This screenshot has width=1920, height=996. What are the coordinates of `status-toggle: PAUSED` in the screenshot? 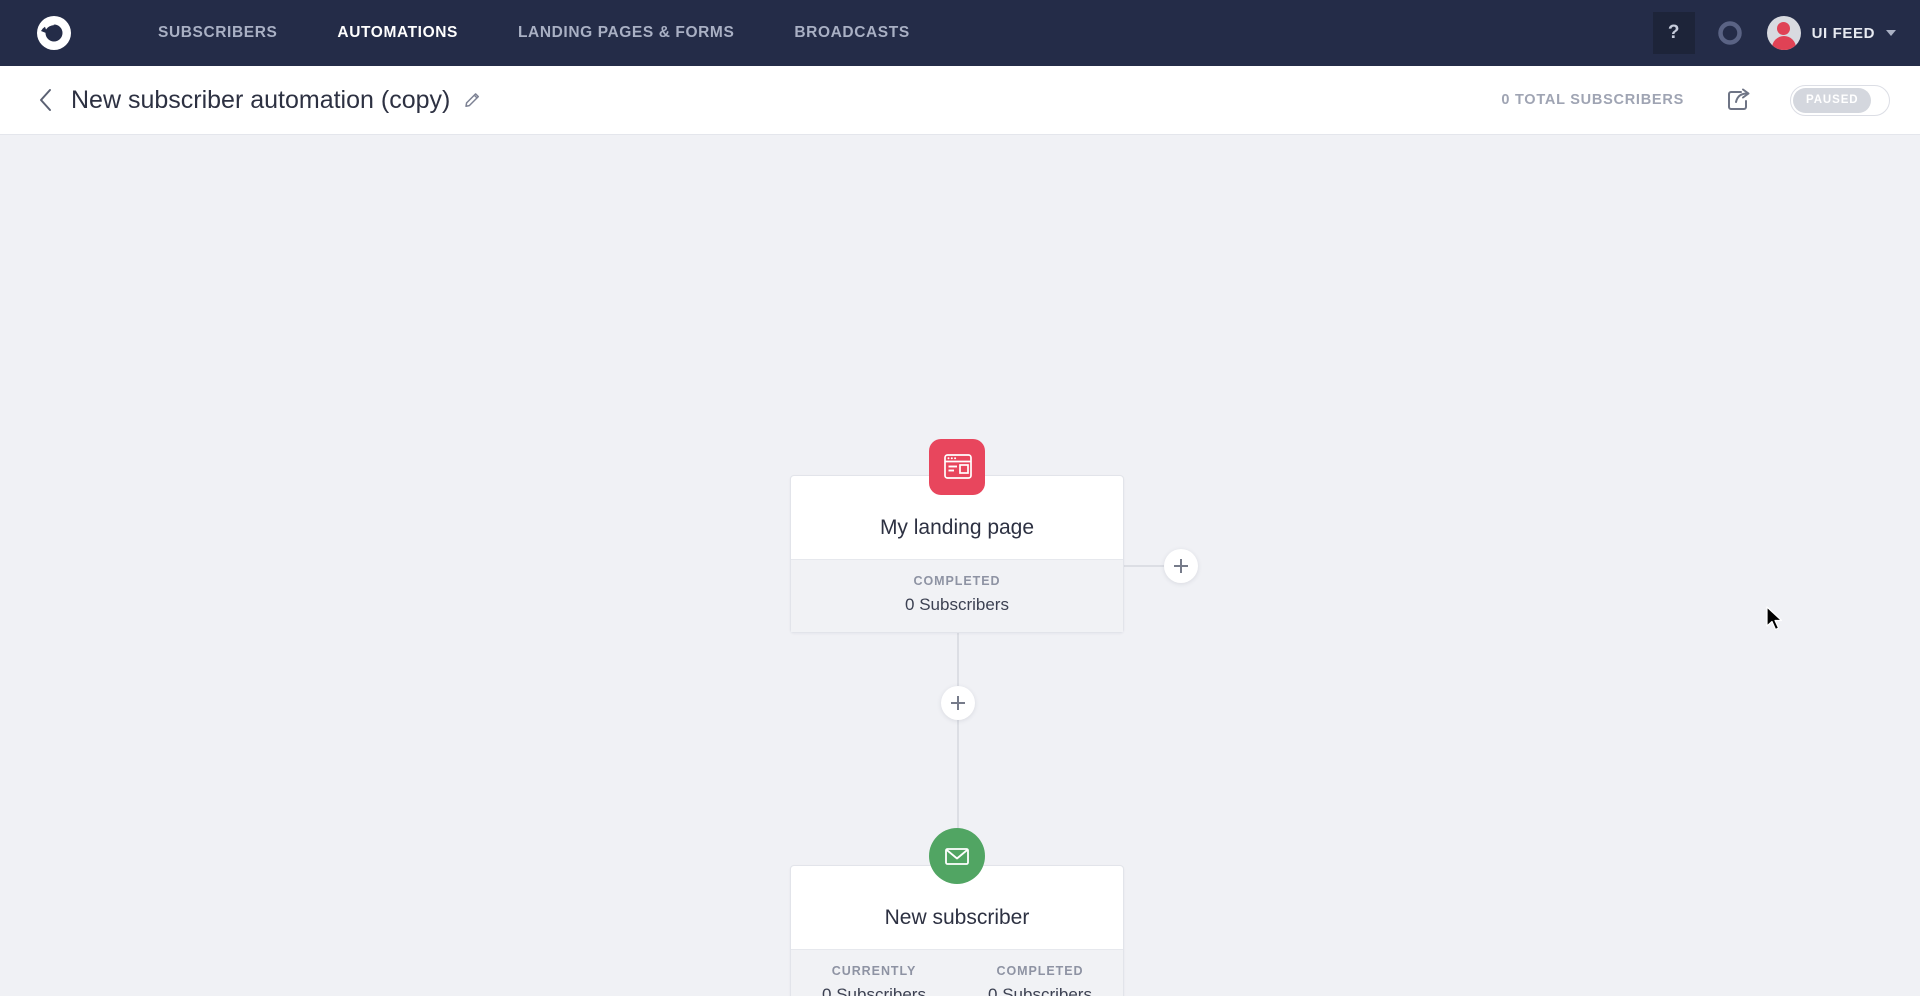 It's located at (1840, 100).